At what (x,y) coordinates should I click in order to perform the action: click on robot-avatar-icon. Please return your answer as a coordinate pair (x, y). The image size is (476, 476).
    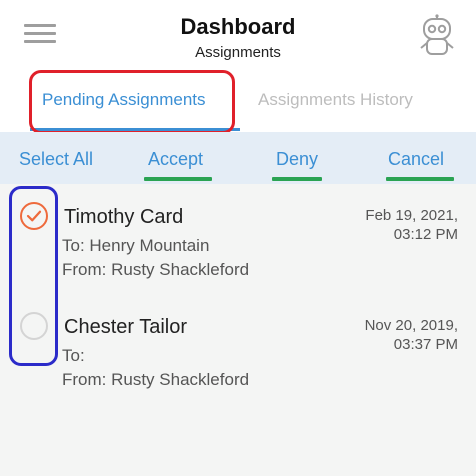
    Looking at the image, I should click on (437, 35).